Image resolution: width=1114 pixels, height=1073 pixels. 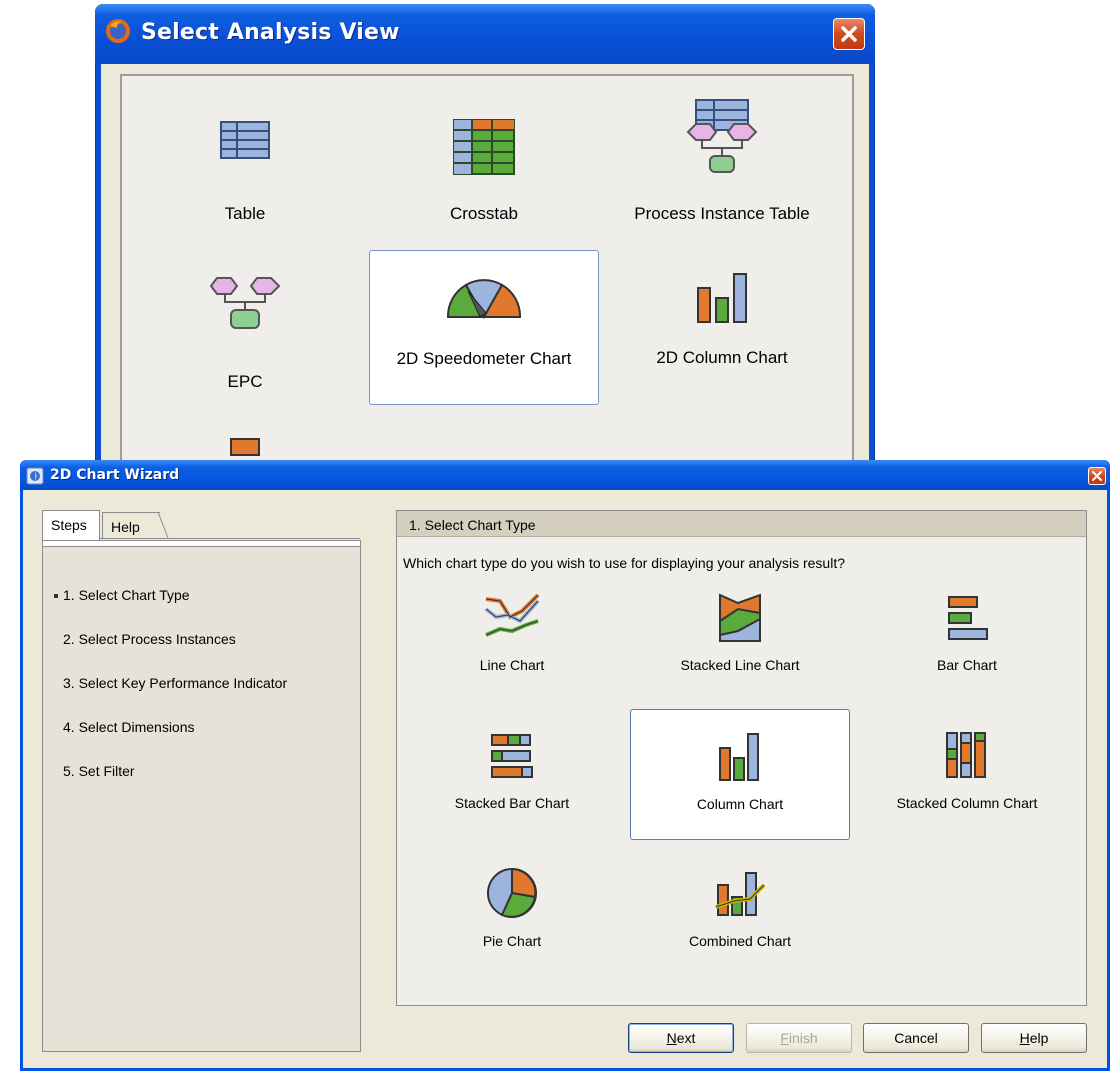 I want to click on title-bar: Select Analysis View, so click(x=485, y=34).